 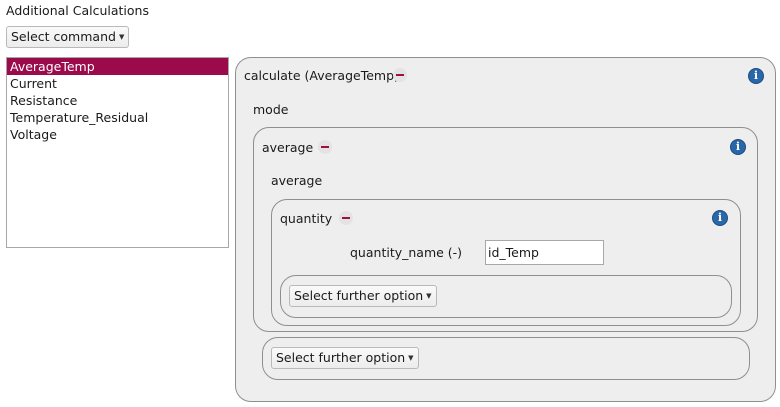 I want to click on quantity-select-further-option-dropdown: Select further option ▼, so click(x=363, y=296).